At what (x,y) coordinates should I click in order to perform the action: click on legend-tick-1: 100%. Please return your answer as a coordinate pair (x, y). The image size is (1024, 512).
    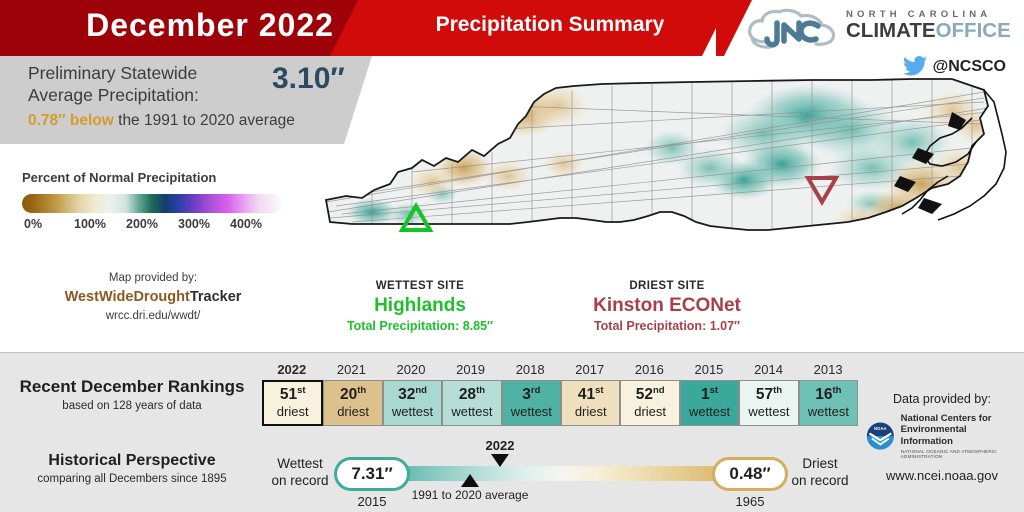
    Looking at the image, I should click on (90, 224).